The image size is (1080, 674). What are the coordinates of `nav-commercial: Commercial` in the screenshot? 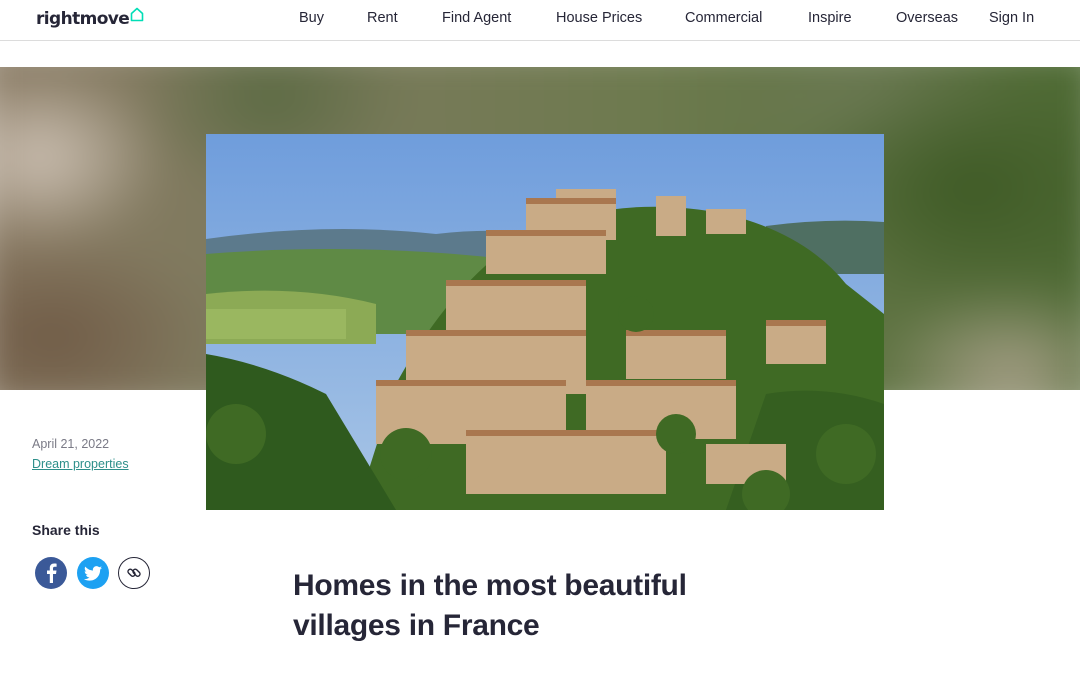 It's located at (723, 18).